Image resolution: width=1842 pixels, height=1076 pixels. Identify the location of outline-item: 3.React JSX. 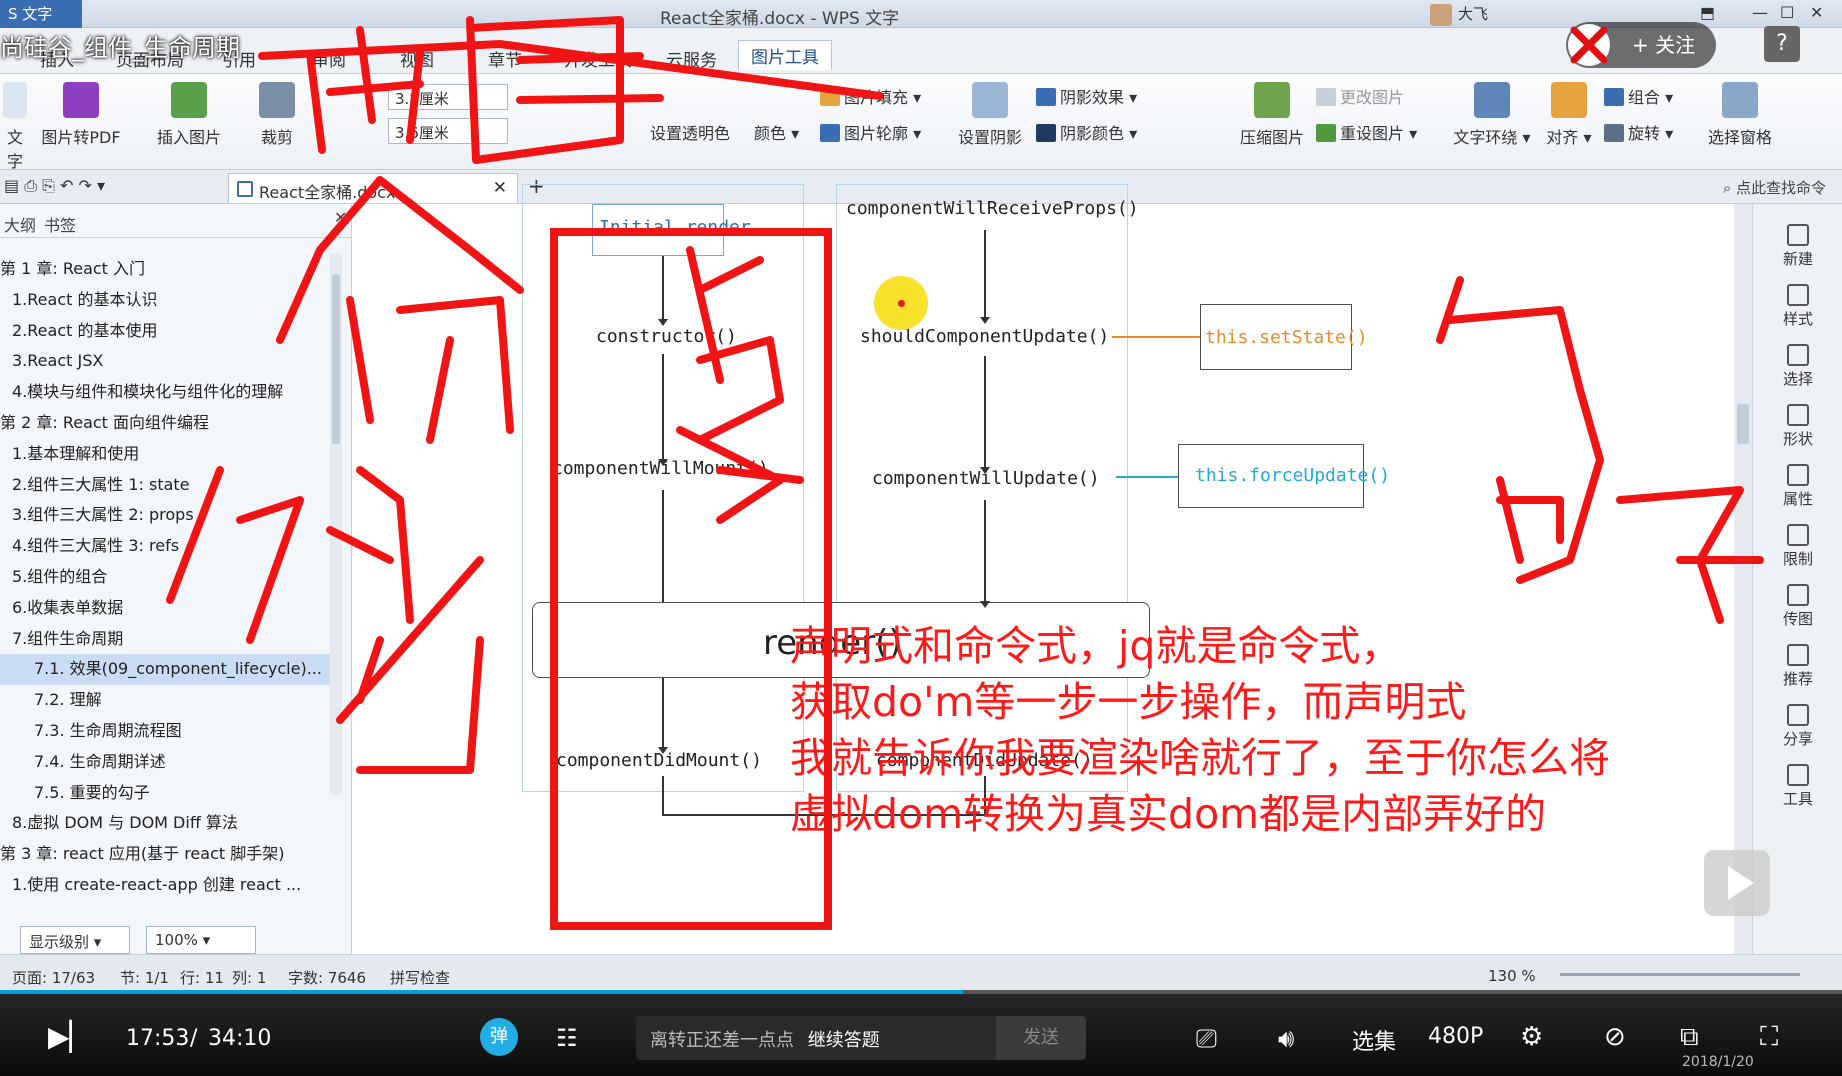
(165, 361).